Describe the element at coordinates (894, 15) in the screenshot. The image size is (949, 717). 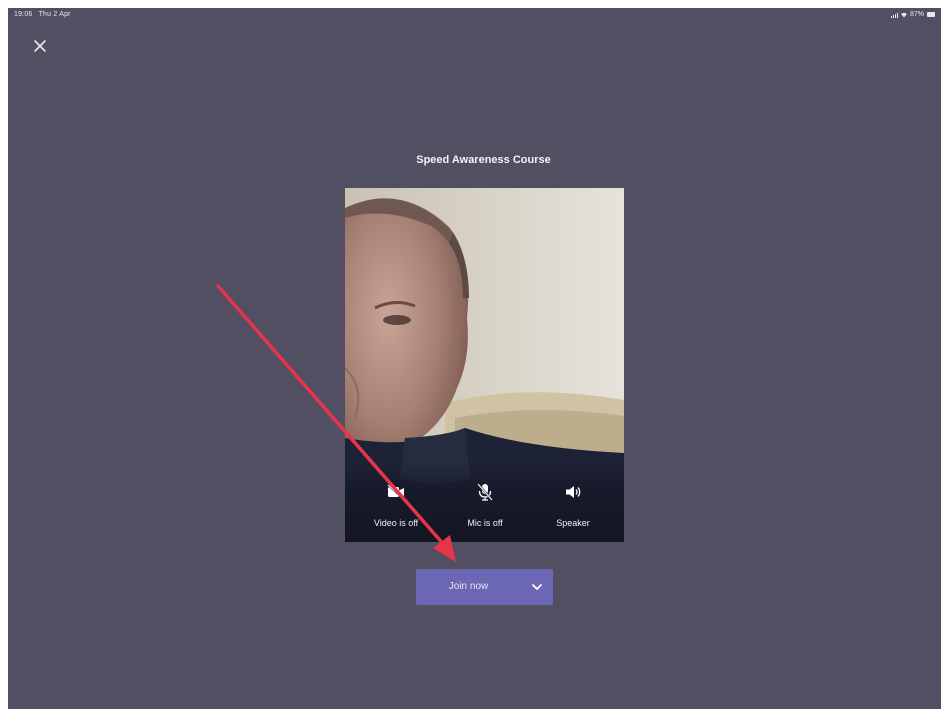
I see `signal-icon` at that location.